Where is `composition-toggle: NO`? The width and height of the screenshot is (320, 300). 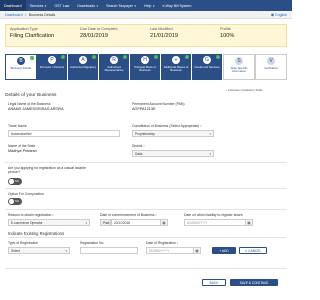
composition-toggle: NO is located at coordinates (15, 201).